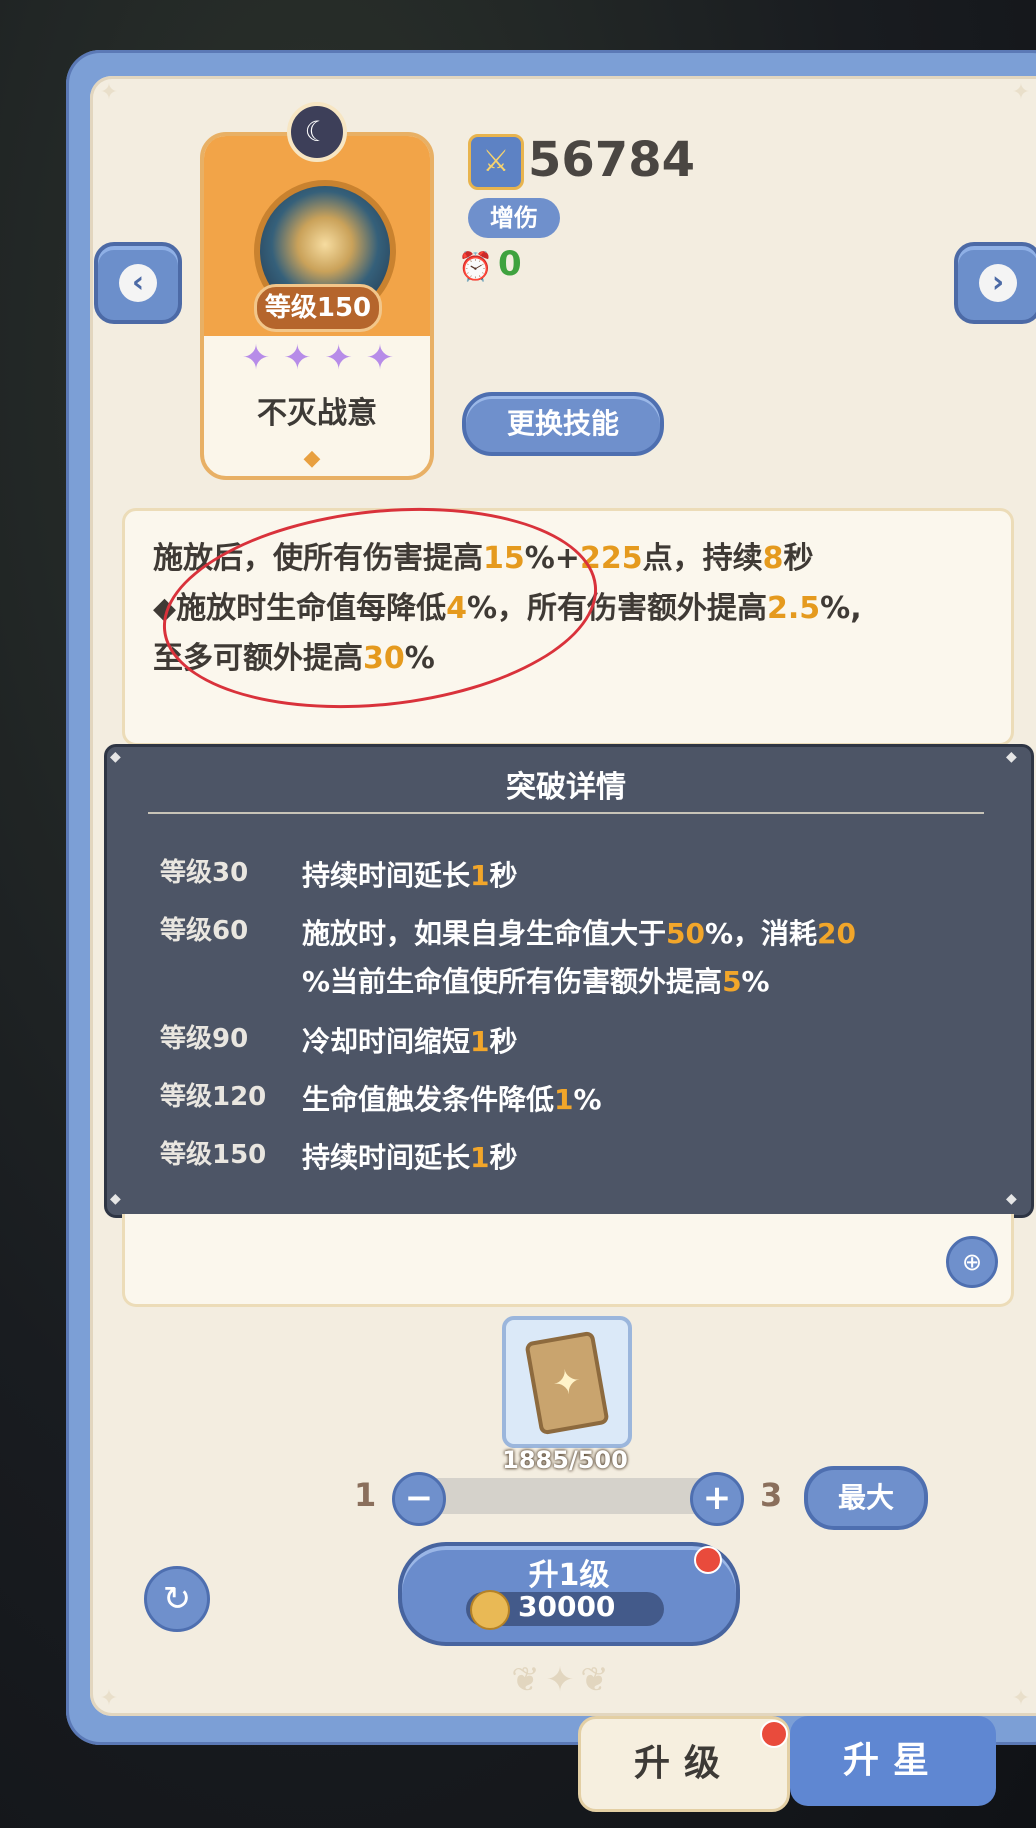 The image size is (1036, 1828). I want to click on breakthrough-row: 等级30 持续时间延长1秒, so click(339, 876).